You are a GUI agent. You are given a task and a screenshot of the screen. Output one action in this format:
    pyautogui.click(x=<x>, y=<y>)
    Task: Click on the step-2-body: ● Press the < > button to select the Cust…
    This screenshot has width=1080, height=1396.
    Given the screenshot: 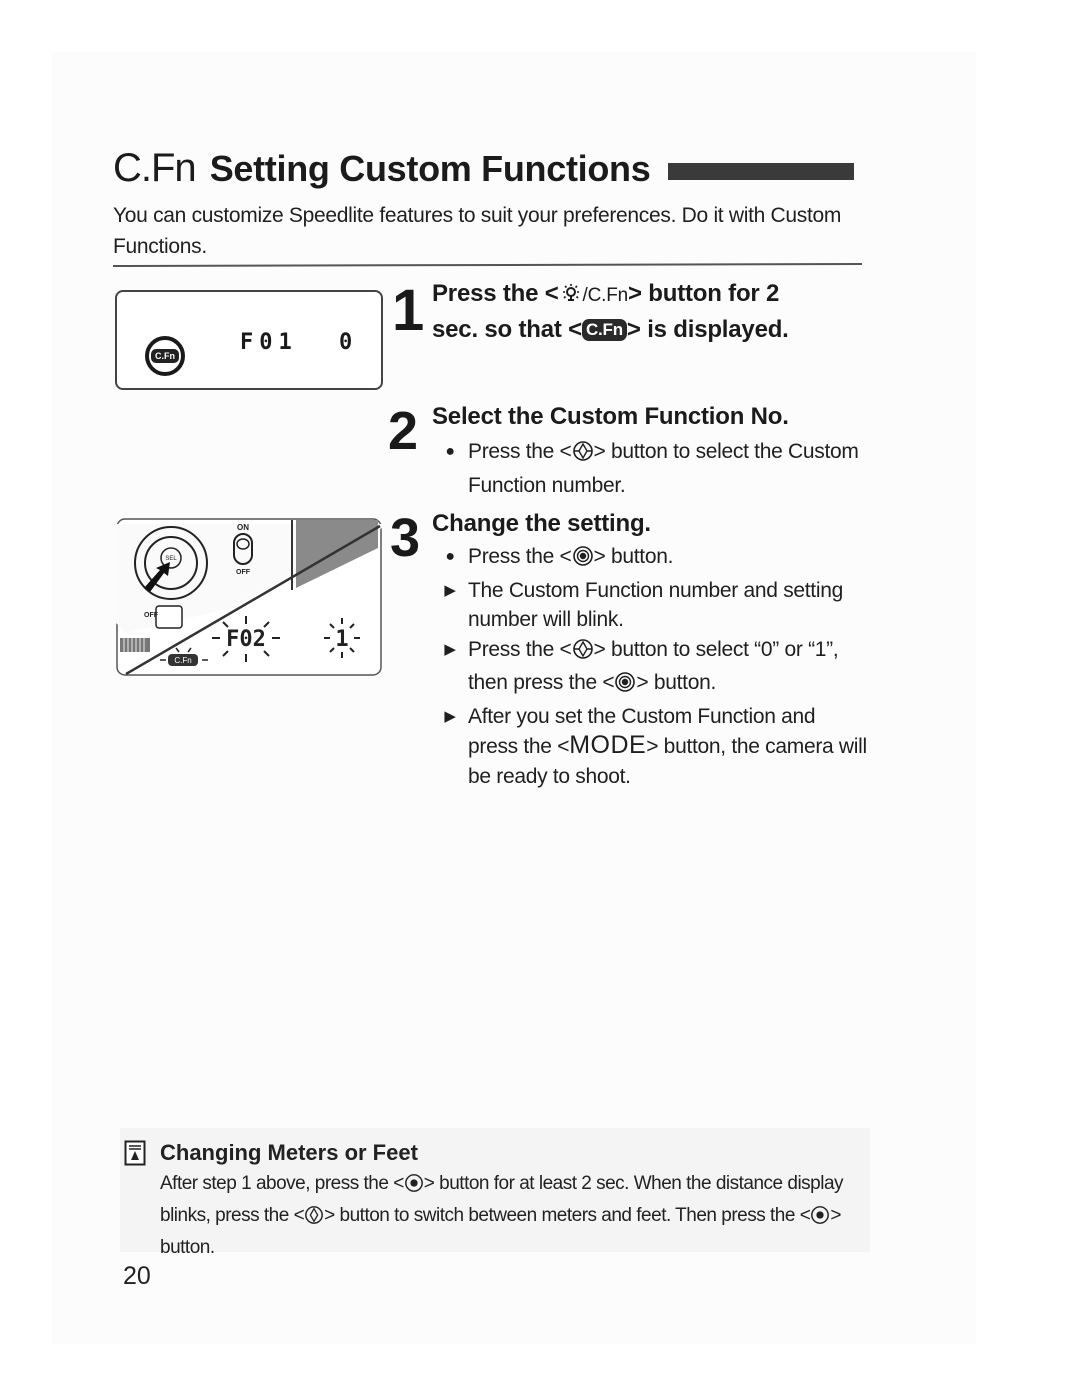 What is the action you would take?
    pyautogui.click(x=655, y=468)
    